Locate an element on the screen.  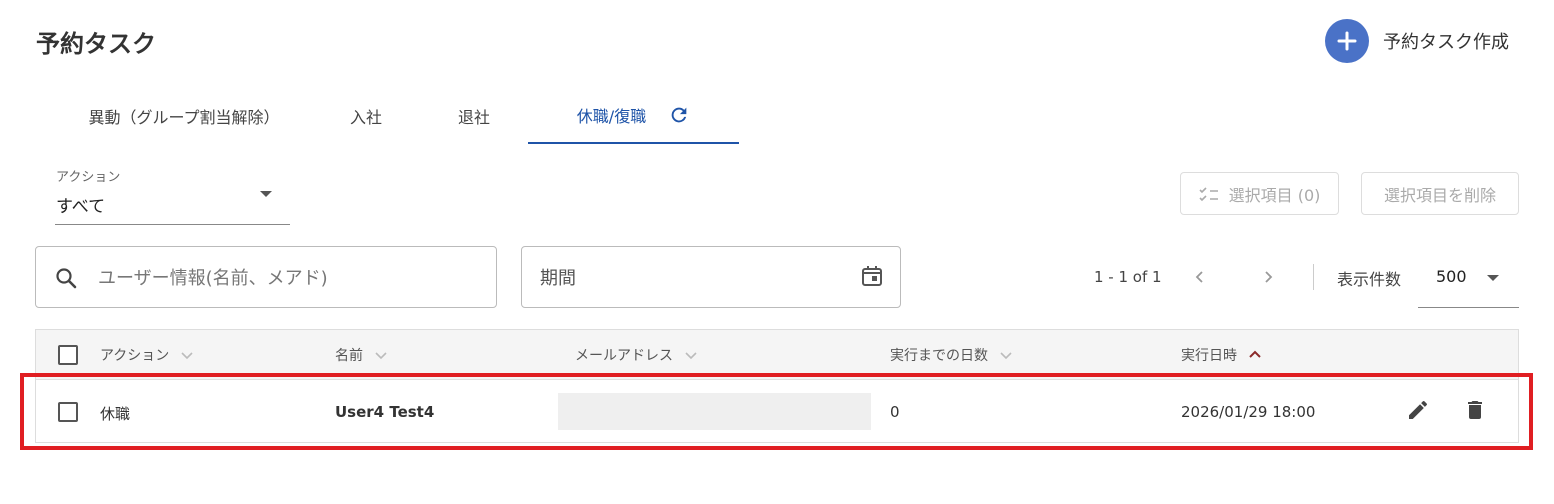
column-header-label: アクション is located at coordinates (135, 356).